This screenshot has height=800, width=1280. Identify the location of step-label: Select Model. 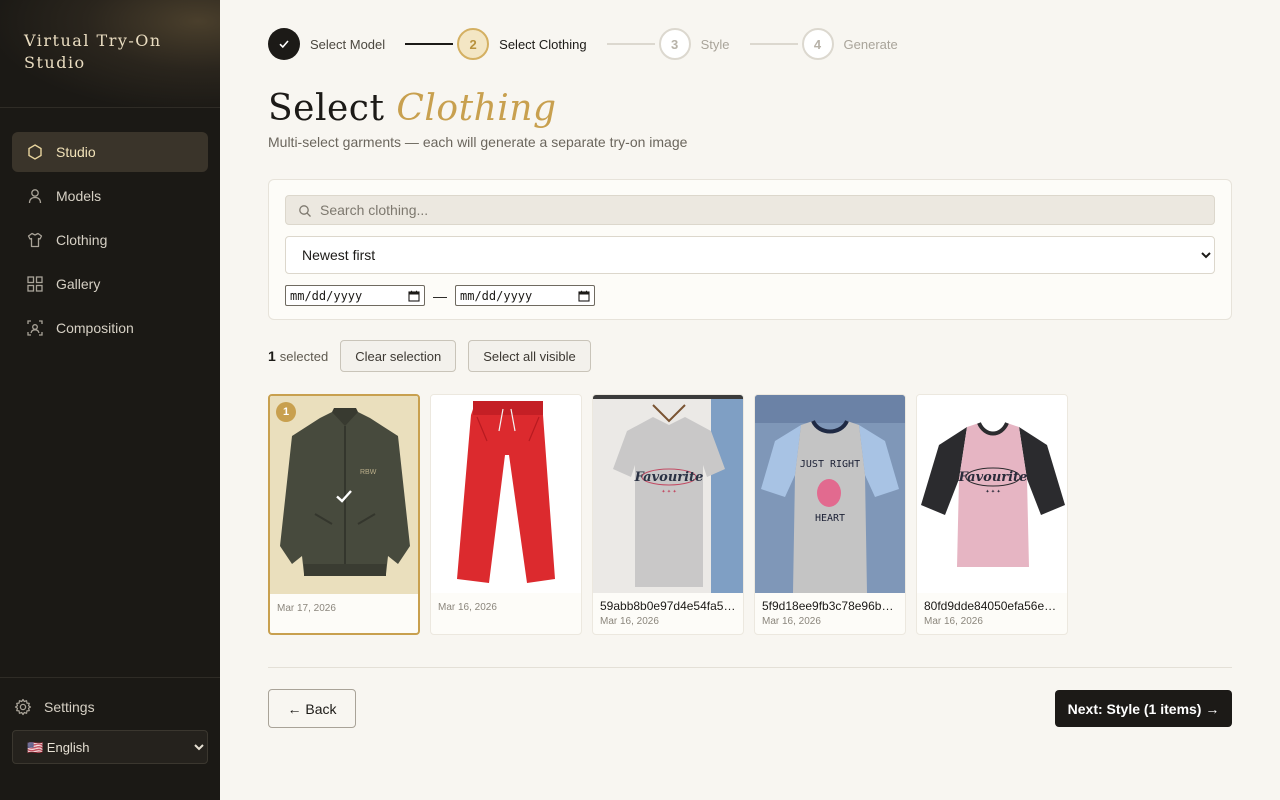
(348, 44).